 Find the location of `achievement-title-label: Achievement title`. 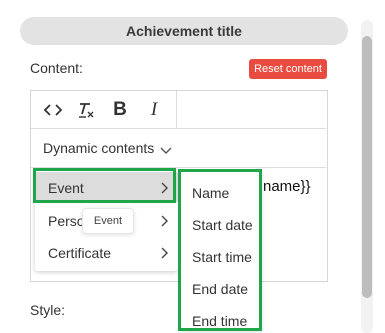

achievement-title-label: Achievement title is located at coordinates (184, 31).